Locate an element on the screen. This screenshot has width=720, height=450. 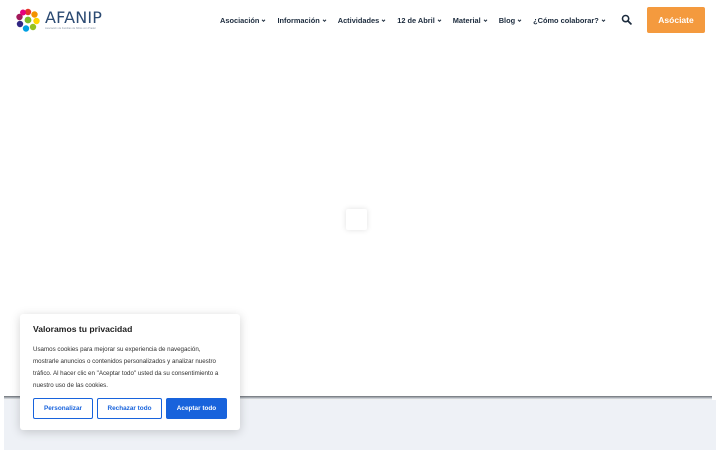
nav-item-label: 12 de Abril is located at coordinates (416, 20).